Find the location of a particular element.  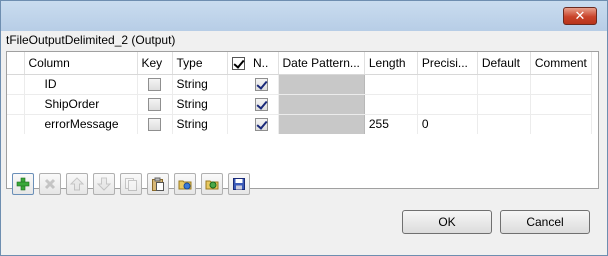

table-row: errorMessage String 255 0 is located at coordinates (299, 124).